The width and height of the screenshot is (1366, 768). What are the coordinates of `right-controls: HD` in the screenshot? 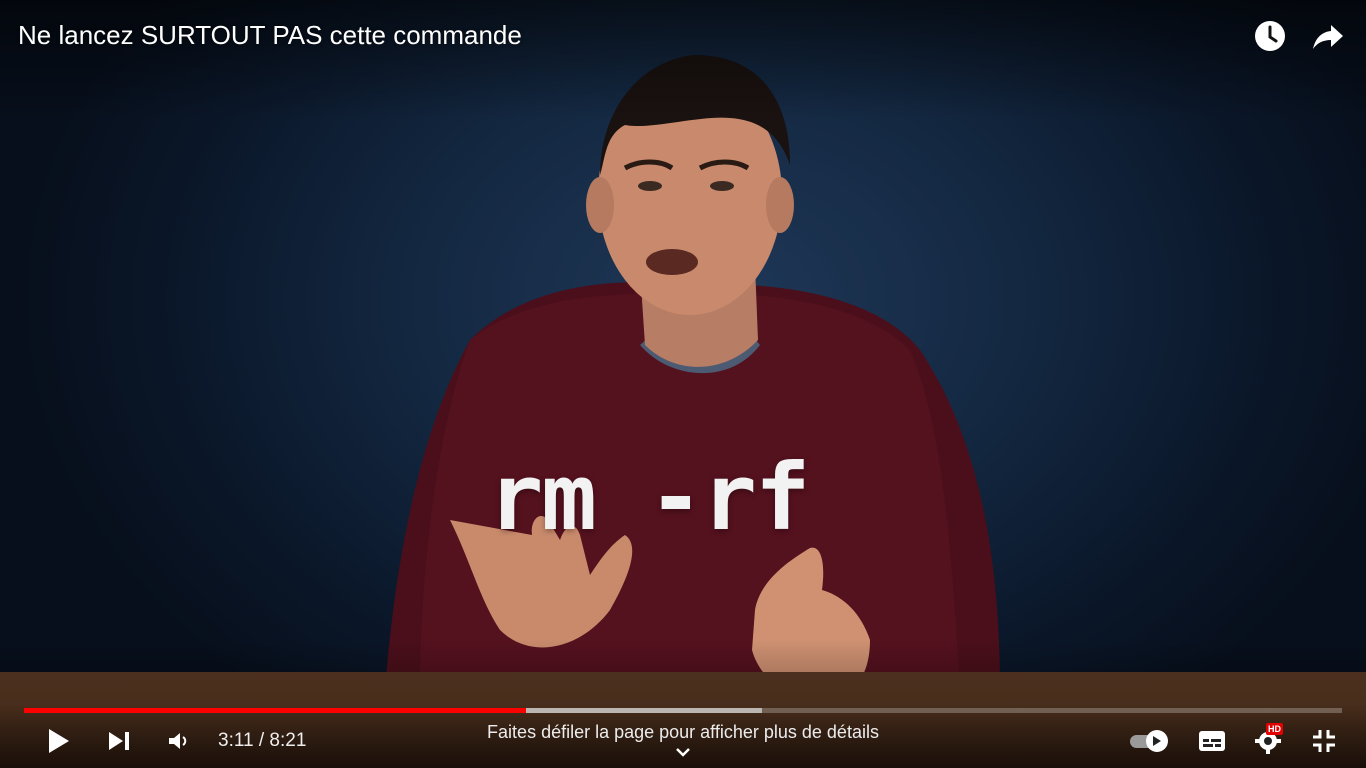 It's located at (1235, 741).